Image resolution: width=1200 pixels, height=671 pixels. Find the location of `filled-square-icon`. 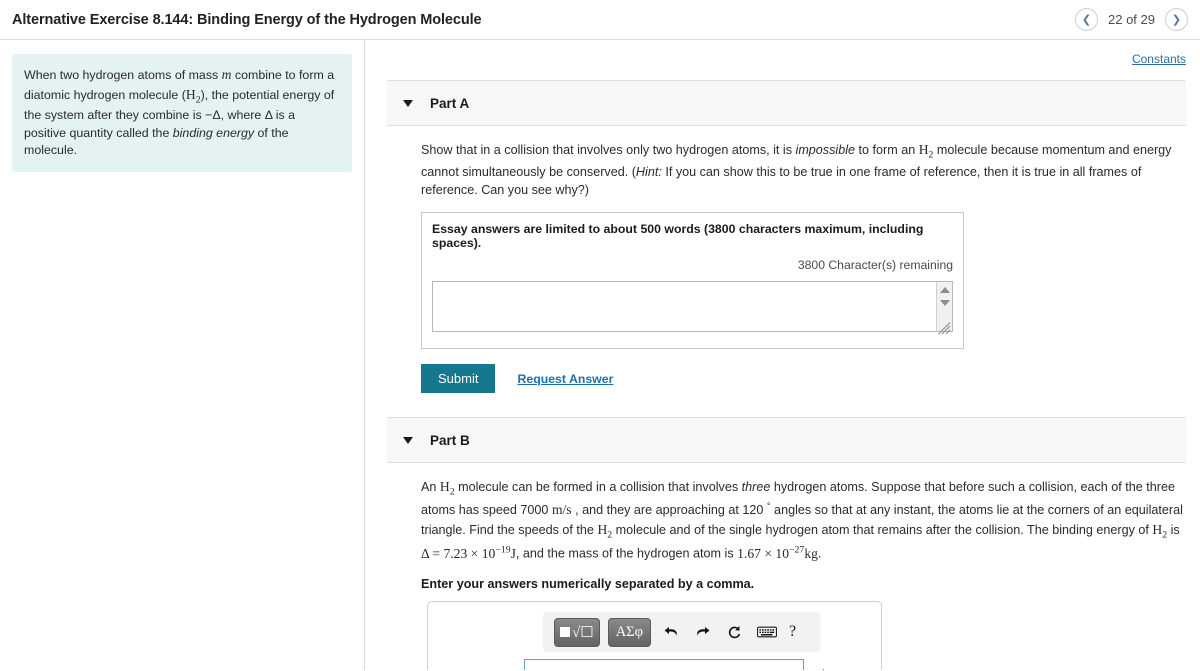

filled-square-icon is located at coordinates (565, 632).